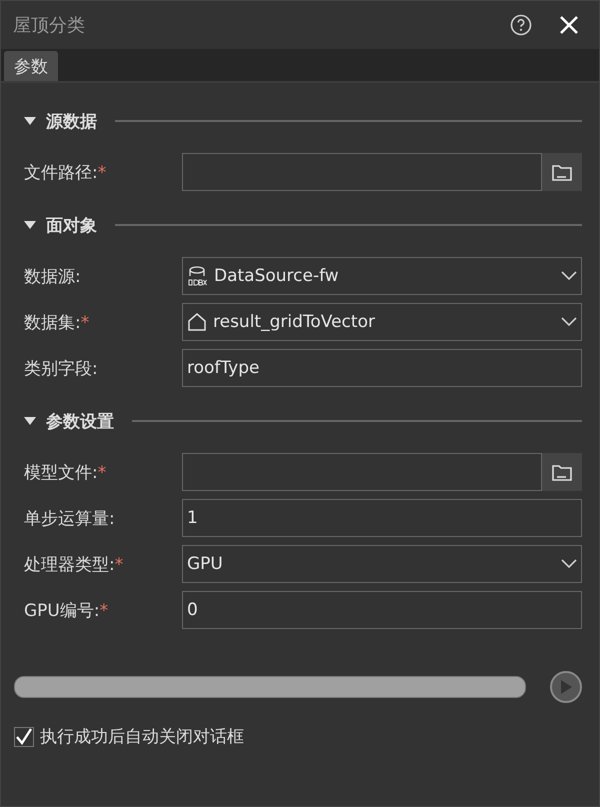 The width and height of the screenshot is (600, 807). What do you see at coordinates (69, 518) in the screenshot?
I see `field-label: 单步运算量:` at bounding box center [69, 518].